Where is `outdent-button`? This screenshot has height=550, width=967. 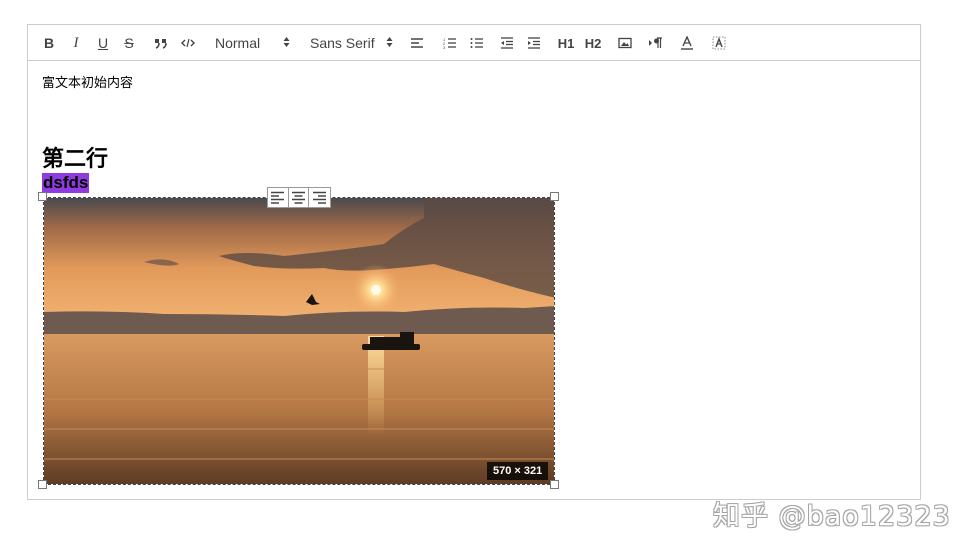
outdent-button is located at coordinates (507, 43).